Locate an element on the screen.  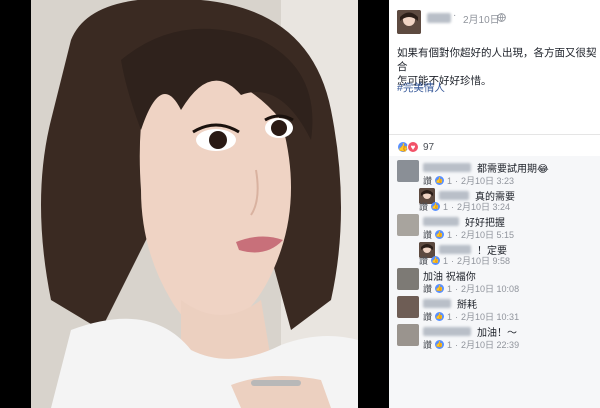
reply-meta: 讚 👍 1 · 2月10日 9:58 is located at coordinates (464, 260).